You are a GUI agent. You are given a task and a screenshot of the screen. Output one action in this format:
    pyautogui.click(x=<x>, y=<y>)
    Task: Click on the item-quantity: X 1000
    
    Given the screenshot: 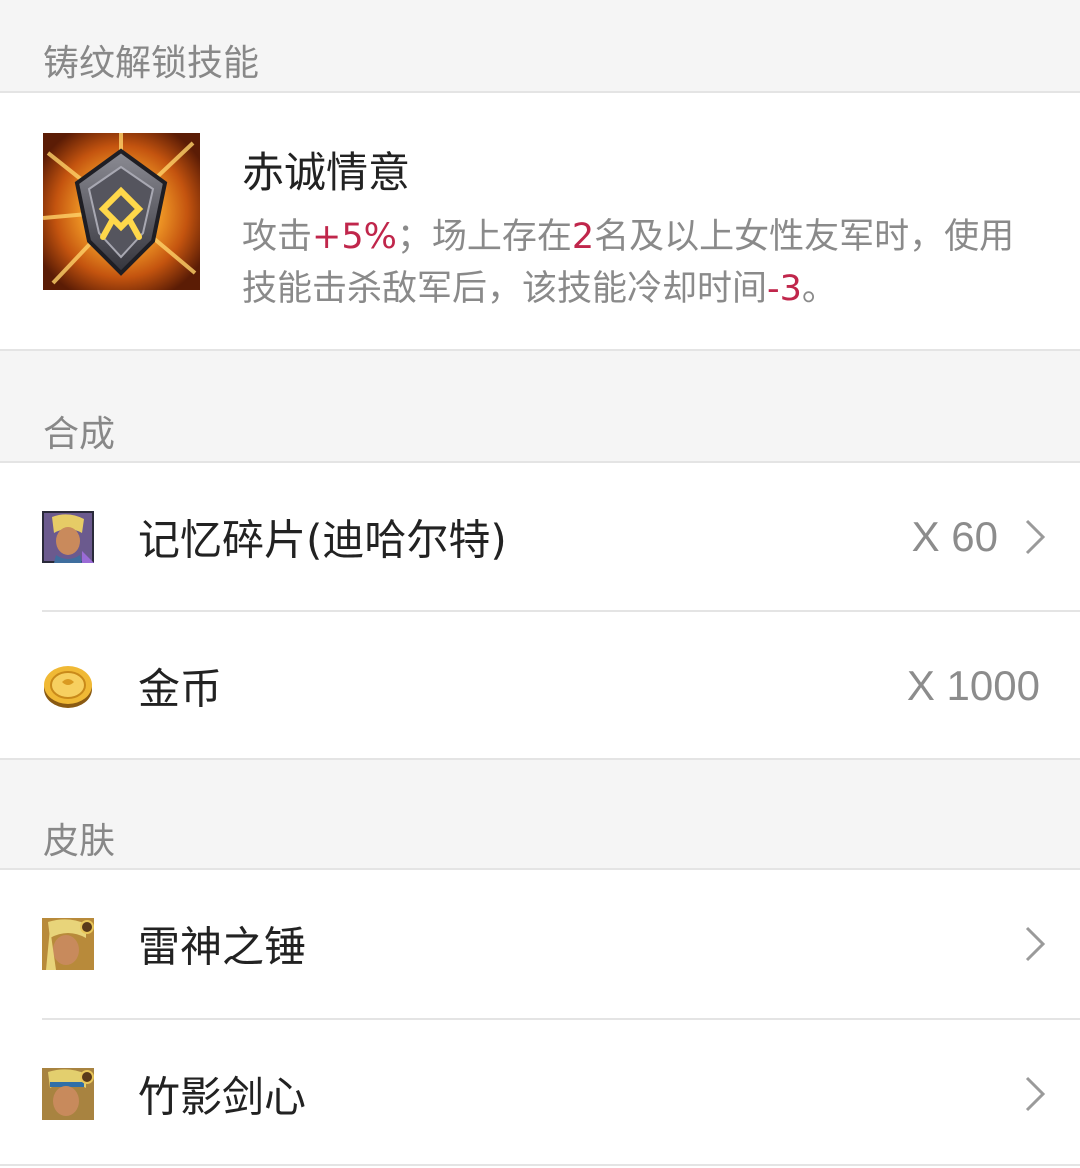 What is the action you would take?
    pyautogui.click(x=973, y=685)
    